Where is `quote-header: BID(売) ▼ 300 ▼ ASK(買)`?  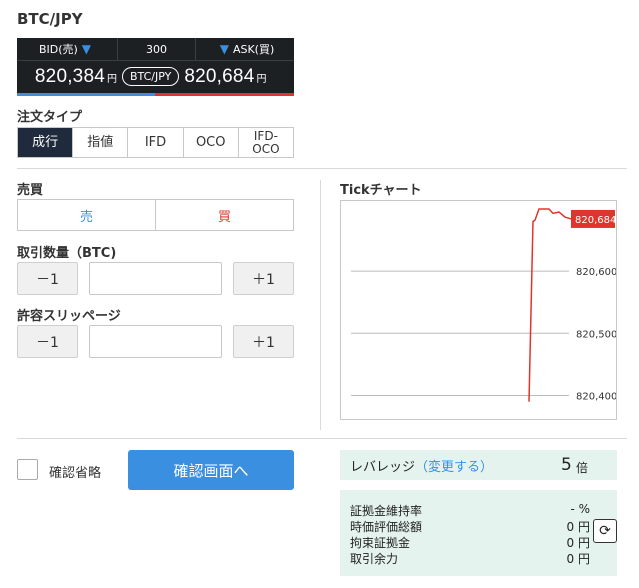 quote-header: BID(売) ▼ 300 ▼ ASK(買) is located at coordinates (155, 49).